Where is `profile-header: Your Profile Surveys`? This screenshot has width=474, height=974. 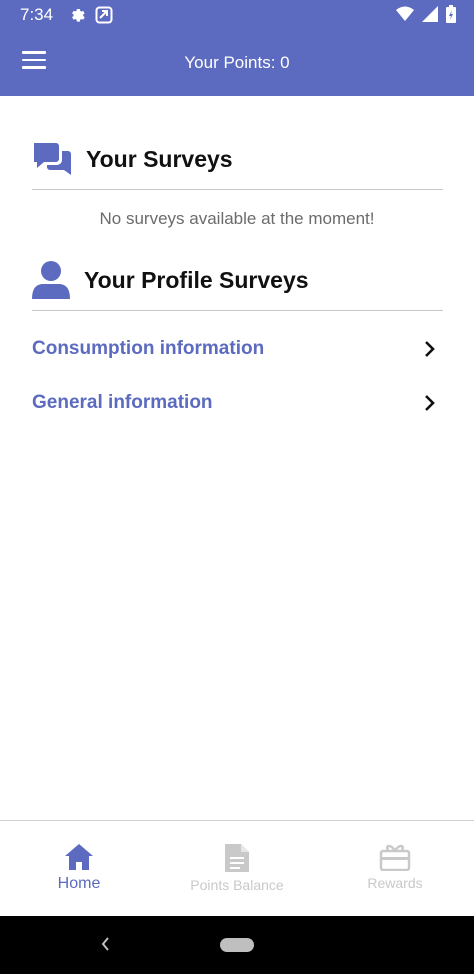 profile-header: Your Profile Surveys is located at coordinates (237, 280).